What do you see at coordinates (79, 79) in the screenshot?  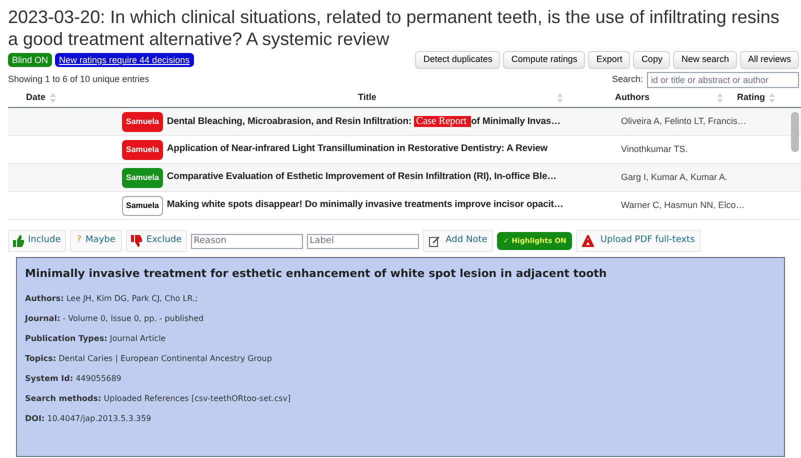 I see `entries-info: Showing 1 to 6 of 10 unique entries` at bounding box center [79, 79].